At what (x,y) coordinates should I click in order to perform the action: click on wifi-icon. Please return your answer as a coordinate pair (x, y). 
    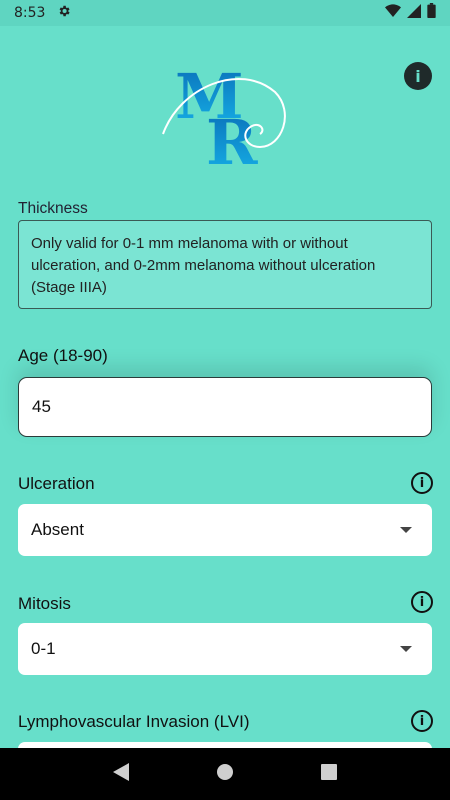
    Looking at the image, I should click on (393, 13).